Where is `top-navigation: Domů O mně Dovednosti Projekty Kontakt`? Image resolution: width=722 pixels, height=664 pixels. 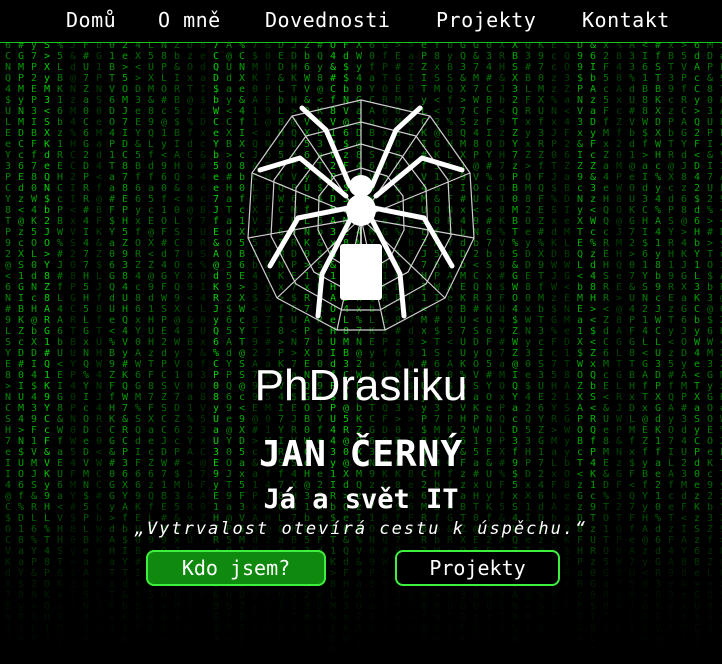 top-navigation: Domů O mně Dovednosti Projekty Kontakt is located at coordinates (361, 21).